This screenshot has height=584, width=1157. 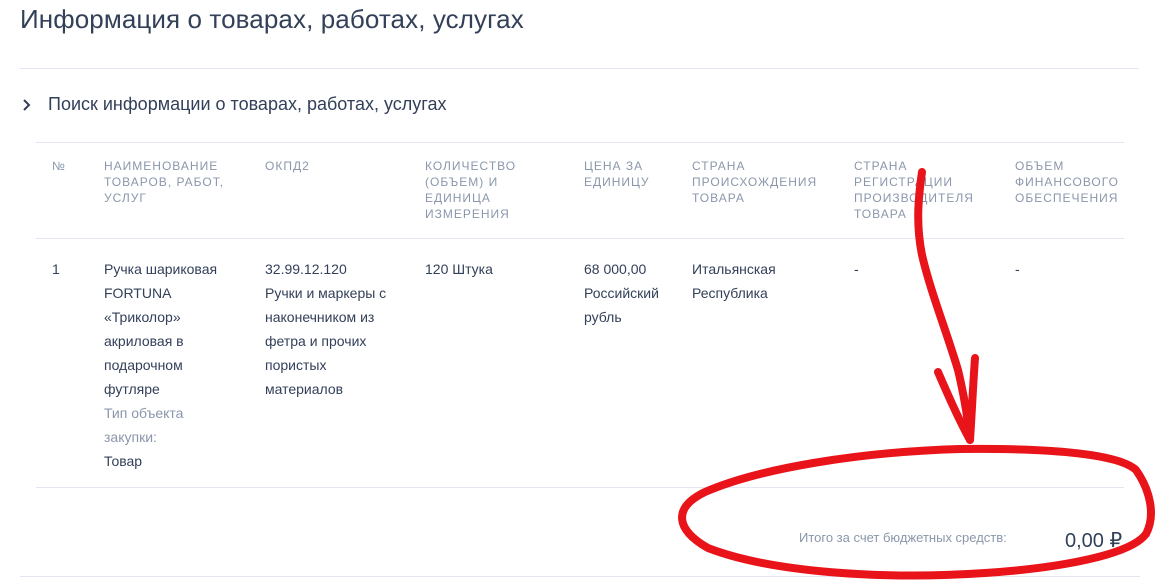 I want to click on chevron-right-icon, so click(x=27, y=104).